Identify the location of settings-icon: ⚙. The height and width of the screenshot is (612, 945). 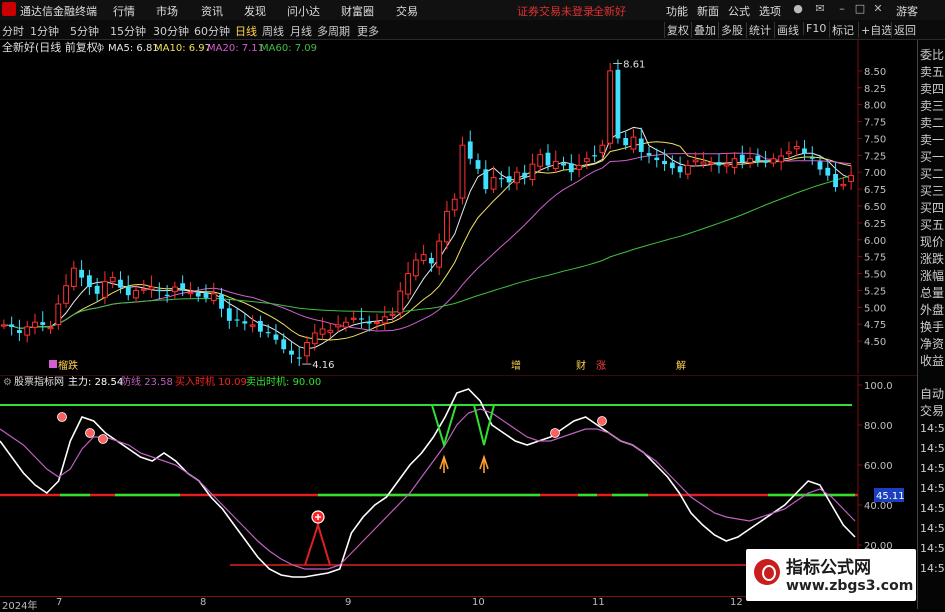
(100, 48).